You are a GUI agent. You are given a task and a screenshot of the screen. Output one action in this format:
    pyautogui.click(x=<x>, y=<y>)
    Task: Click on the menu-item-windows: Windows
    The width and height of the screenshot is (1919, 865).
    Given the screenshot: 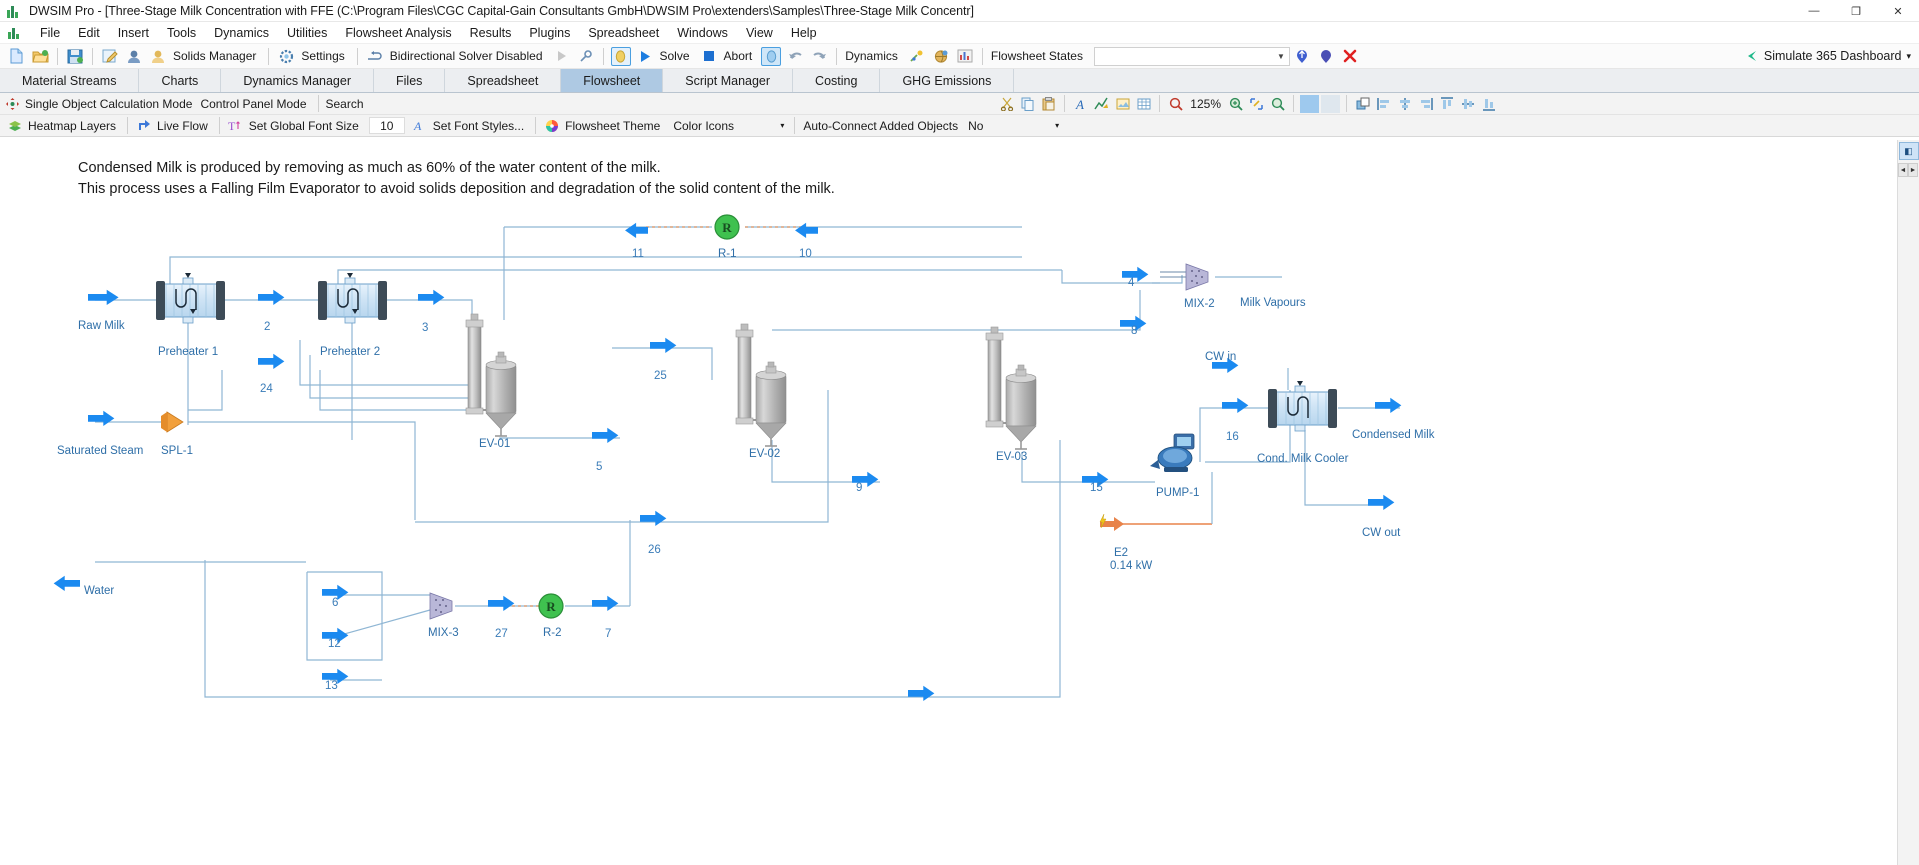 What is the action you would take?
    pyautogui.click(x=702, y=33)
    